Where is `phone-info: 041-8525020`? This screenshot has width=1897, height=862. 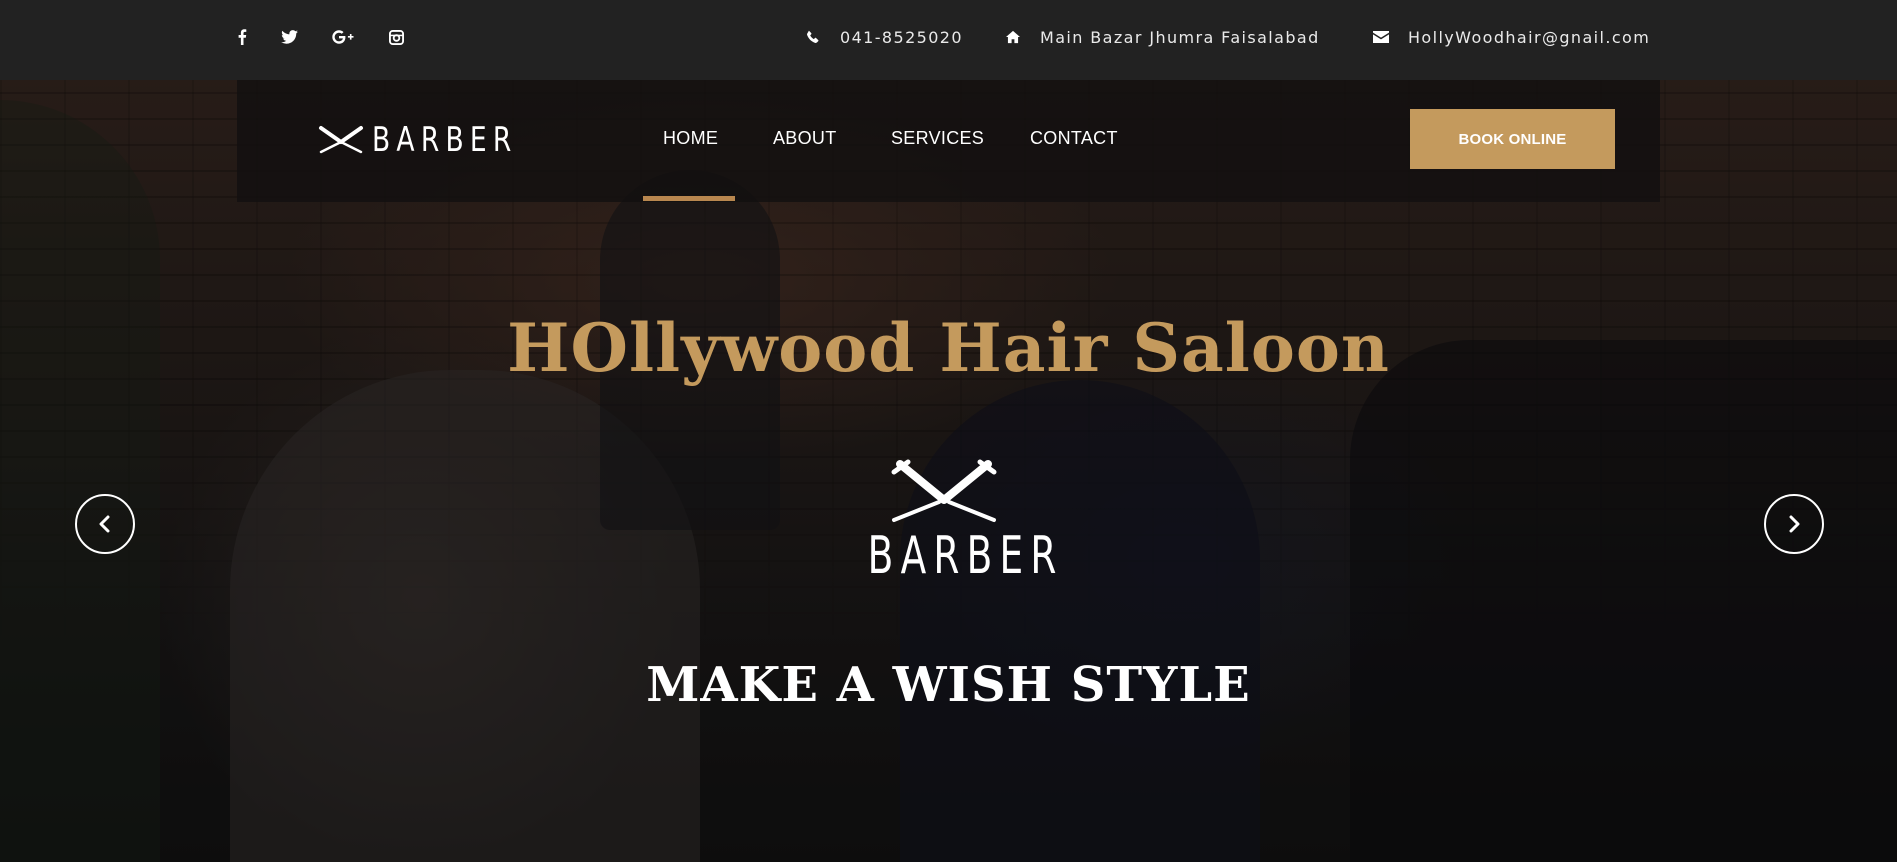 phone-info: 041-8525020 is located at coordinates (883, 37).